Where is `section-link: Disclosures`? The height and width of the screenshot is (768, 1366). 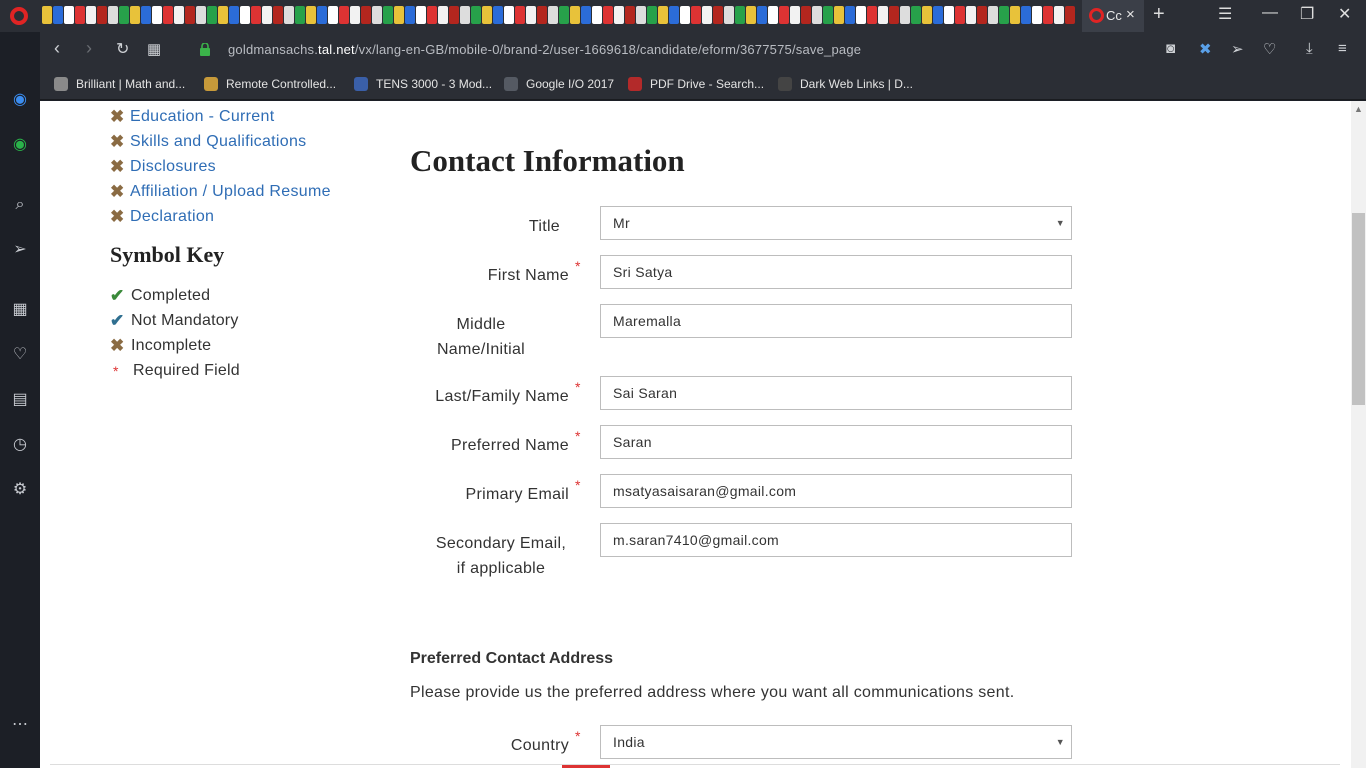 section-link: Disclosures is located at coordinates (173, 167).